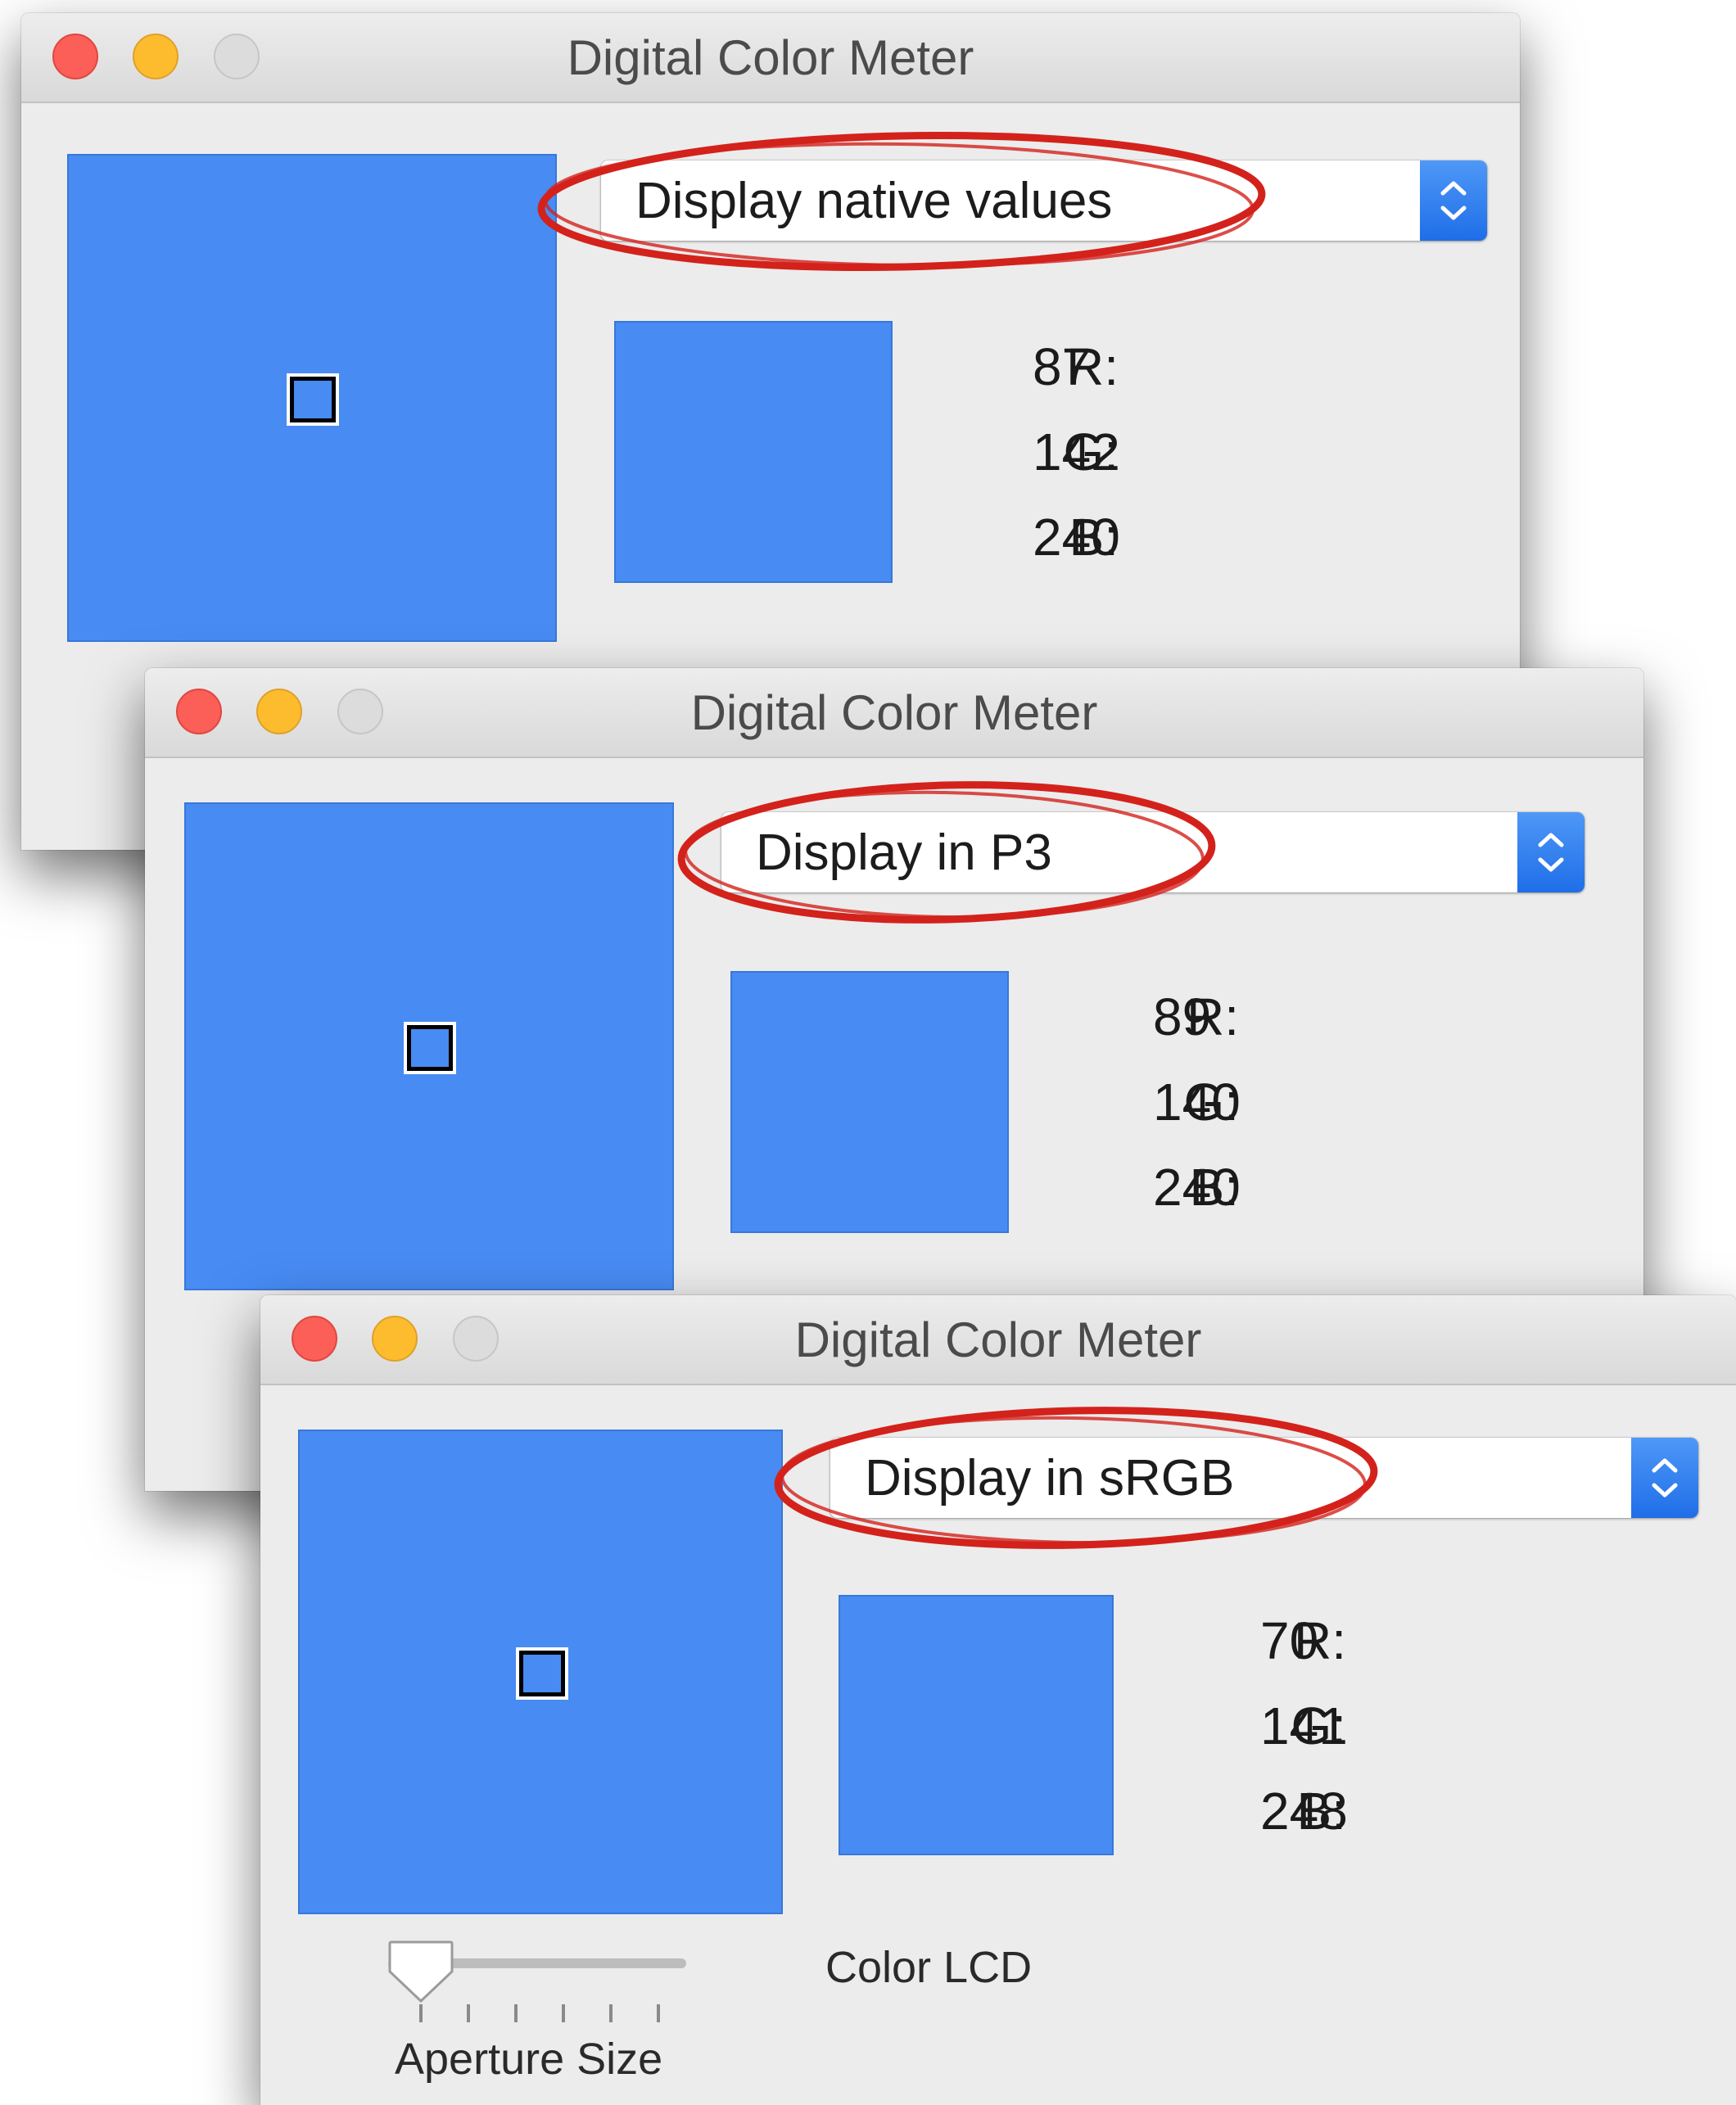  I want to click on readout-value: 141, so click(1304, 1726).